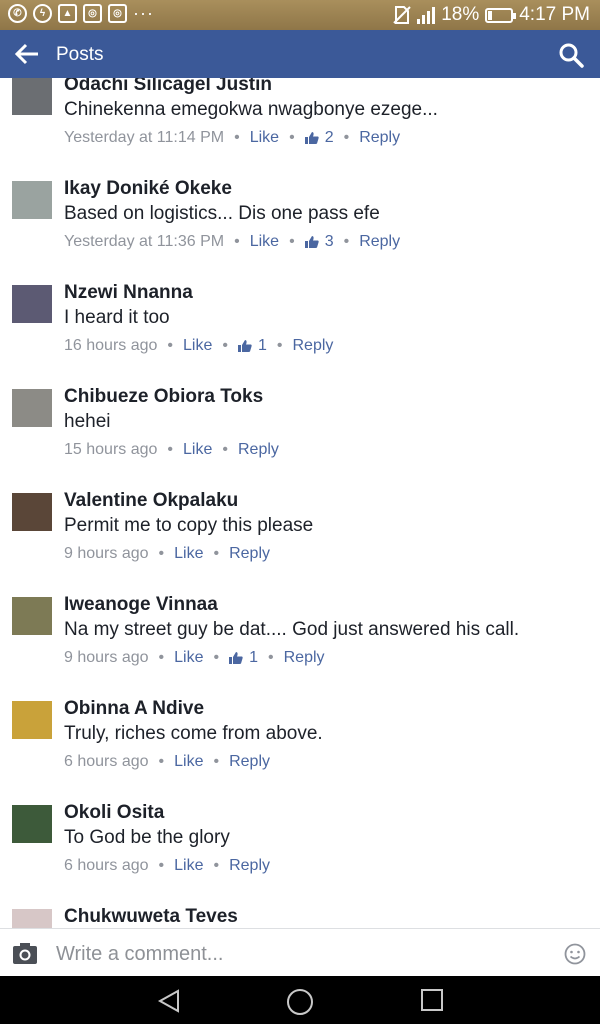 The image size is (600, 1024). Describe the element at coordinates (117, 317) in the screenshot. I see `comment-text: I heard it too` at that location.